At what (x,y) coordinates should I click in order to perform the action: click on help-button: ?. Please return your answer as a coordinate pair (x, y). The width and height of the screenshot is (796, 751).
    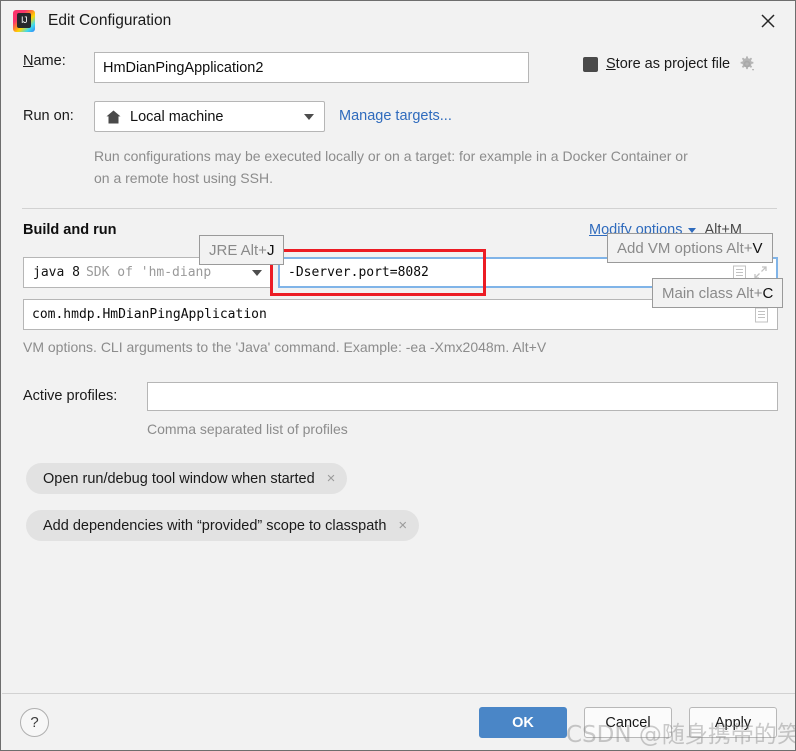
    Looking at the image, I should click on (34, 722).